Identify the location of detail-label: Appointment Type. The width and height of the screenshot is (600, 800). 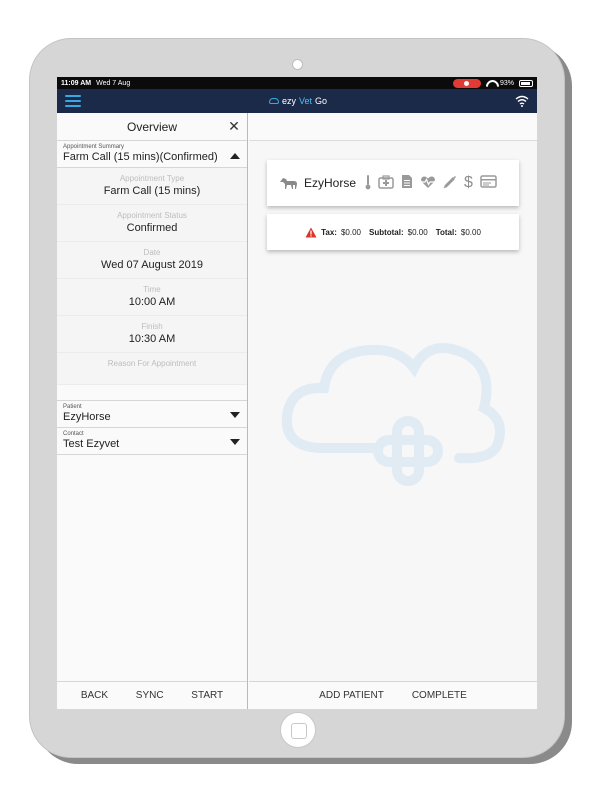
(152, 178).